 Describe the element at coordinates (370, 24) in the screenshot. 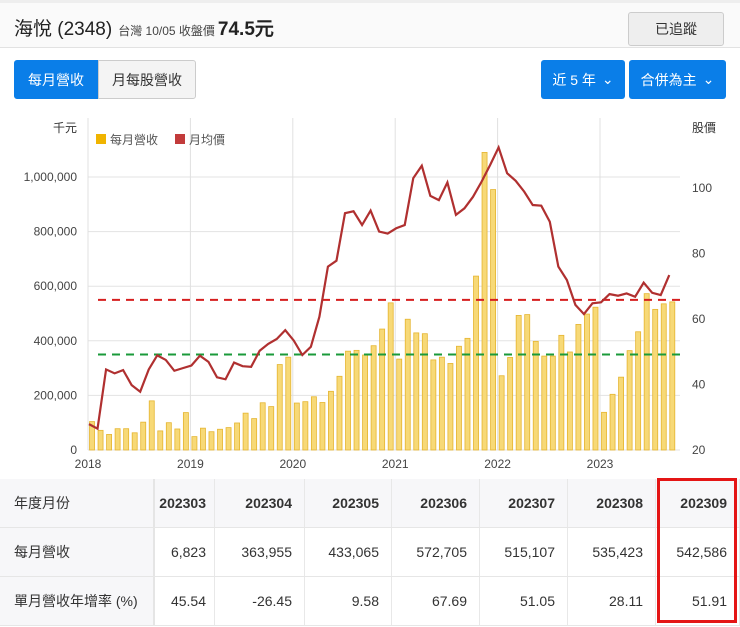

I see `stock-header: 海悅 (2348) 台灣 10/05 收盤價 74.5元 已追蹤` at that location.